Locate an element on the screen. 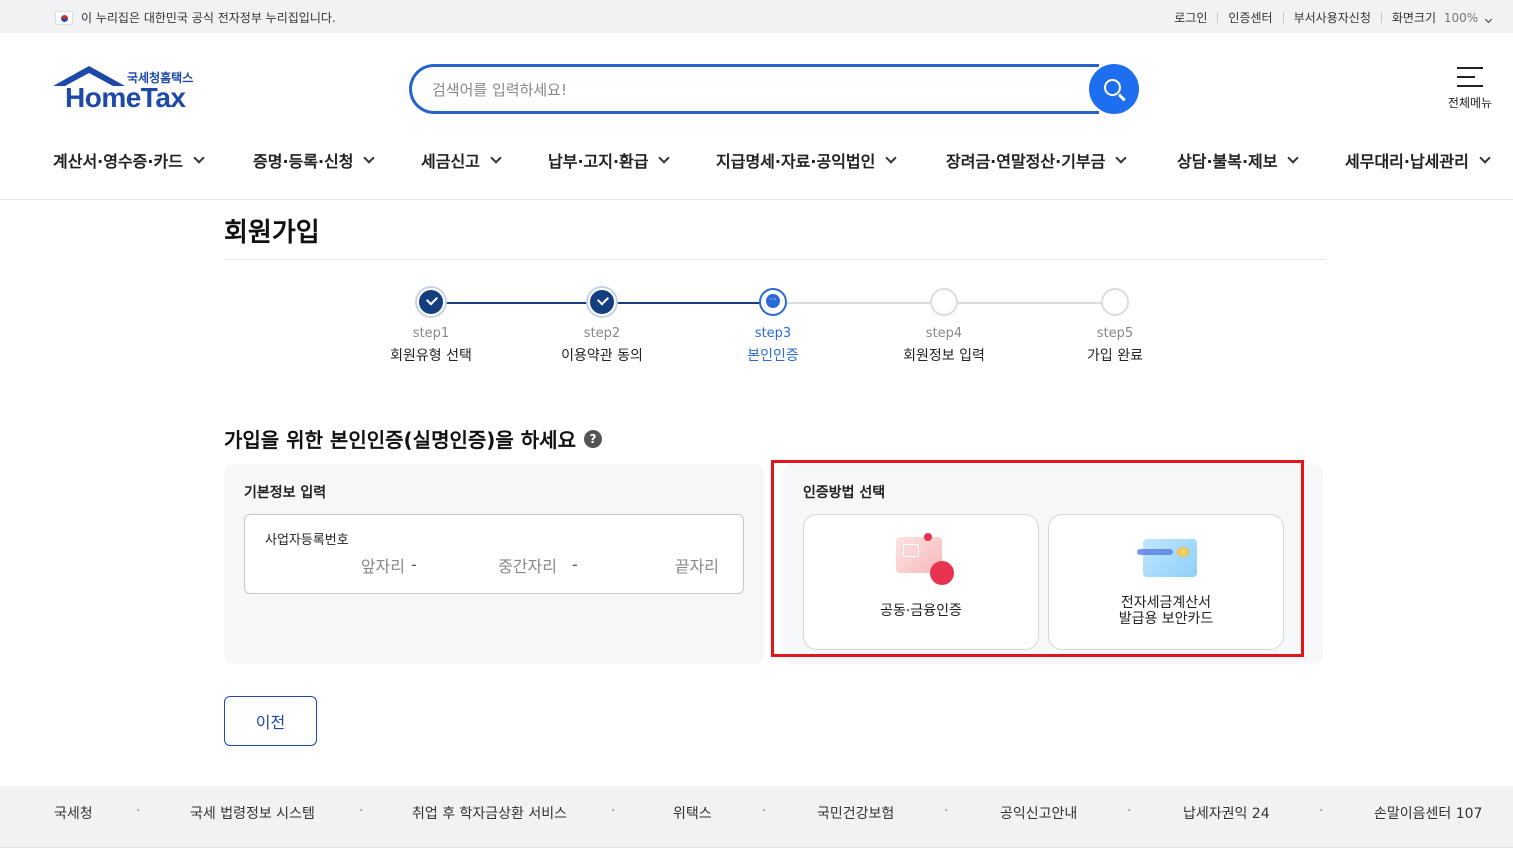 This screenshot has height=848, width=1513. nav-item-payment: 납부·고지·환급 is located at coordinates (609, 160).